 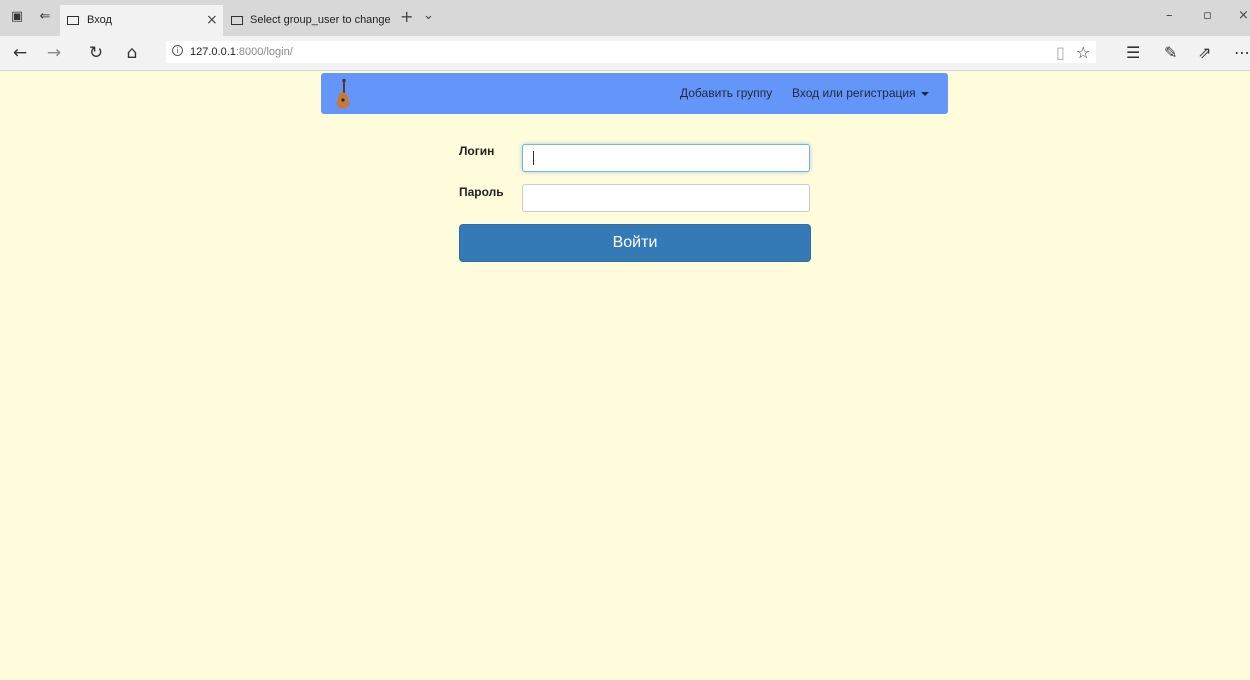 I want to click on more-icon: ⋯, so click(x=1242, y=53).